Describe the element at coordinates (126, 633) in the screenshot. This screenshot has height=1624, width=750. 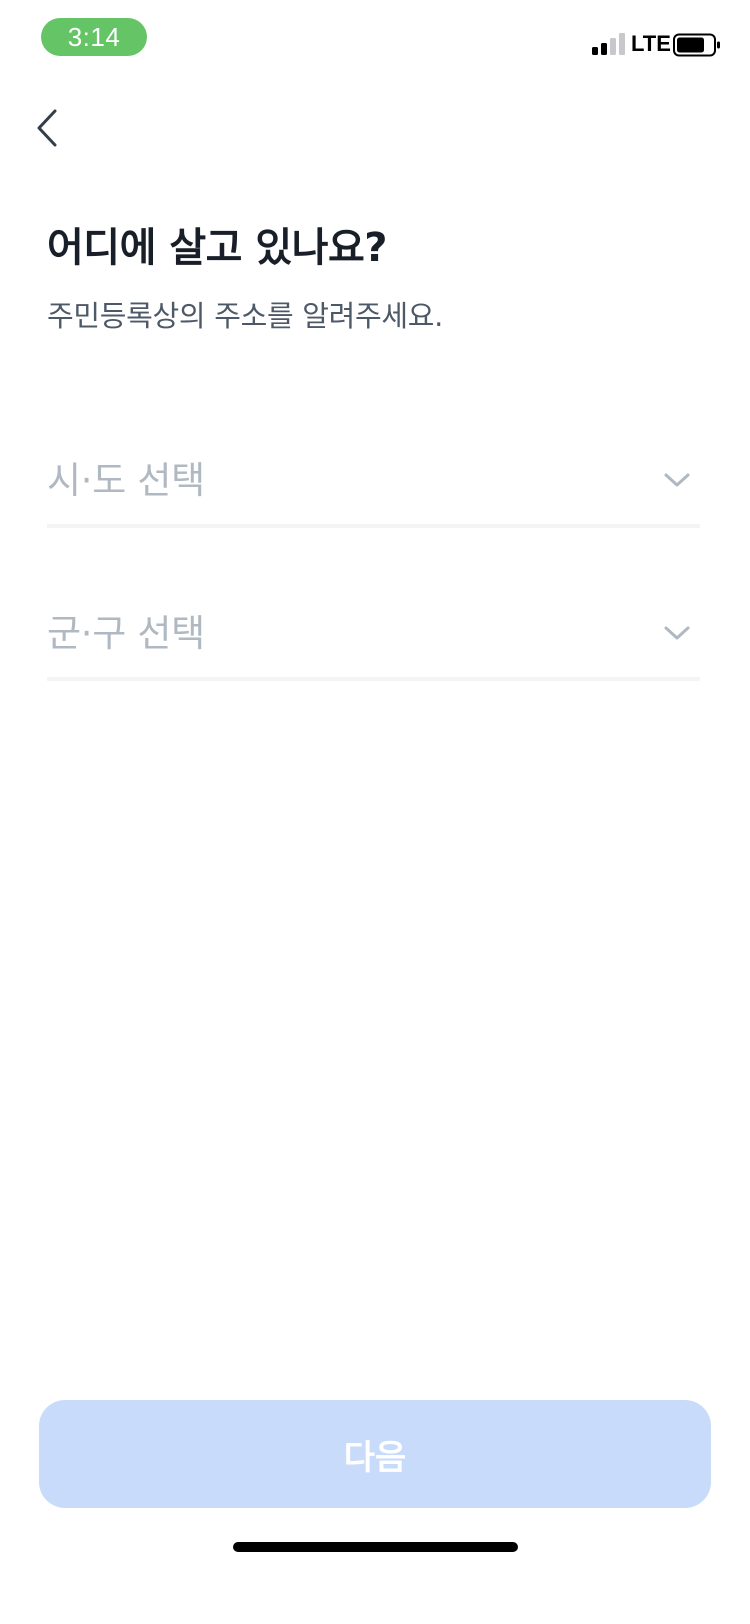
I see `gungu-select-placeholder: 군·구 선택` at that location.